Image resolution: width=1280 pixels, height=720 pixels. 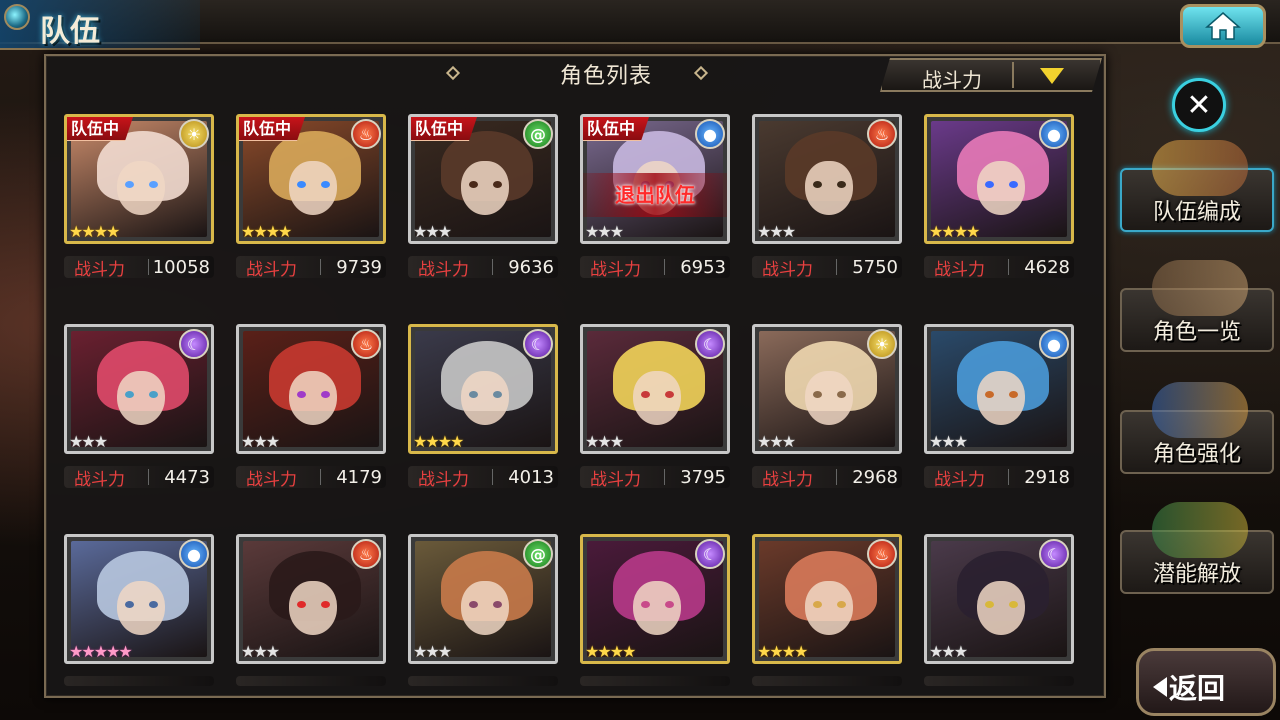 I want to click on power-bar: 战斗力 4473, so click(x=139, y=478).